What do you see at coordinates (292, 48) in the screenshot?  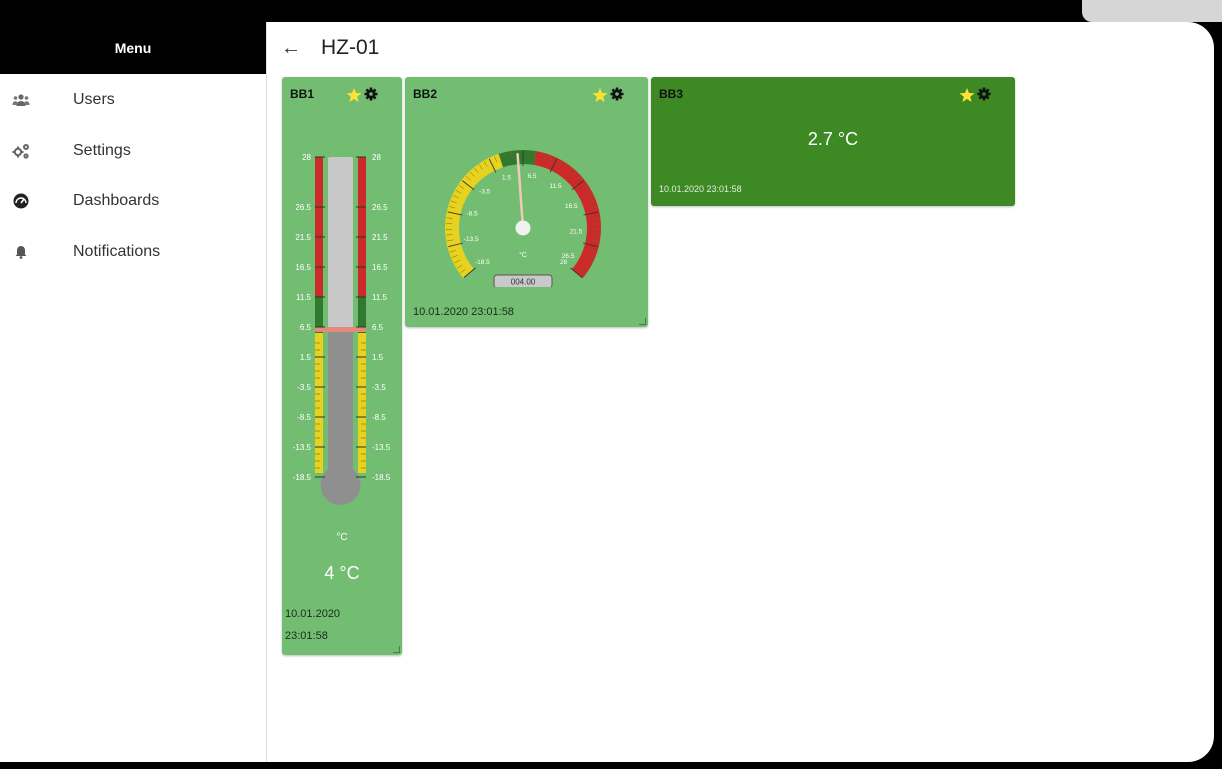 I see `arrow-left-icon: ←` at bounding box center [292, 48].